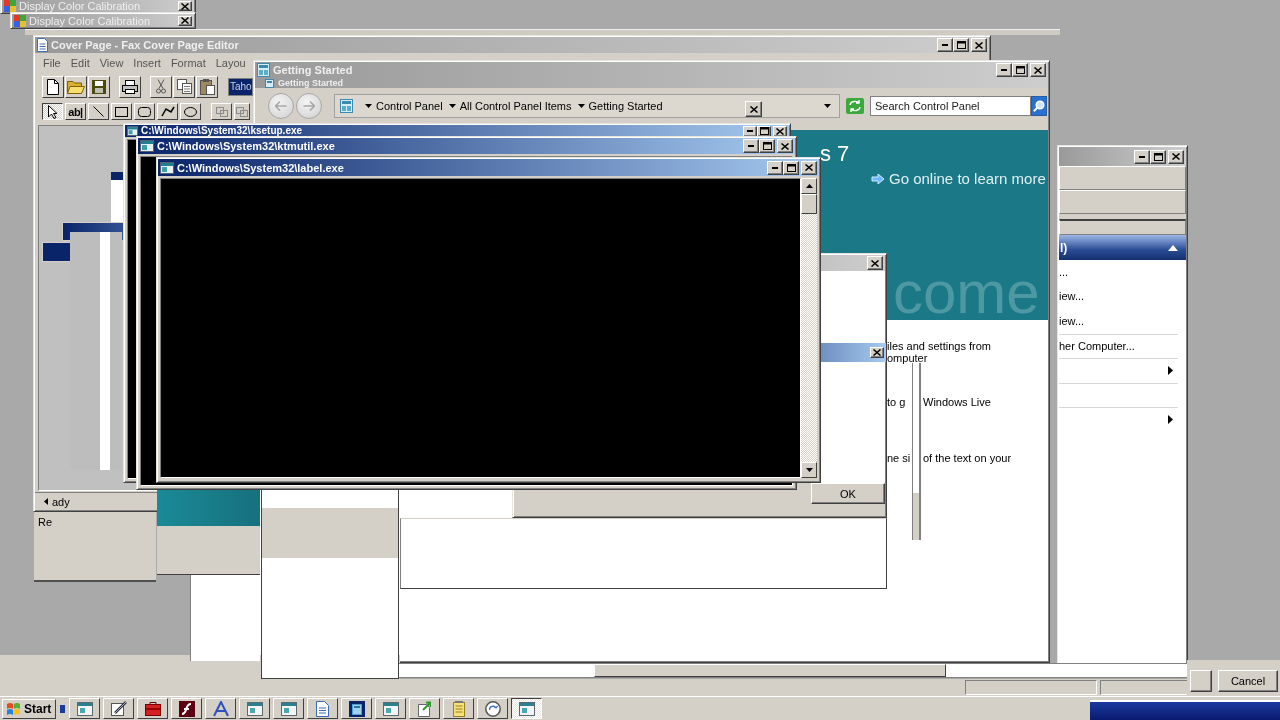 The height and width of the screenshot is (720, 1280). I want to click on line-tool, so click(98, 111).